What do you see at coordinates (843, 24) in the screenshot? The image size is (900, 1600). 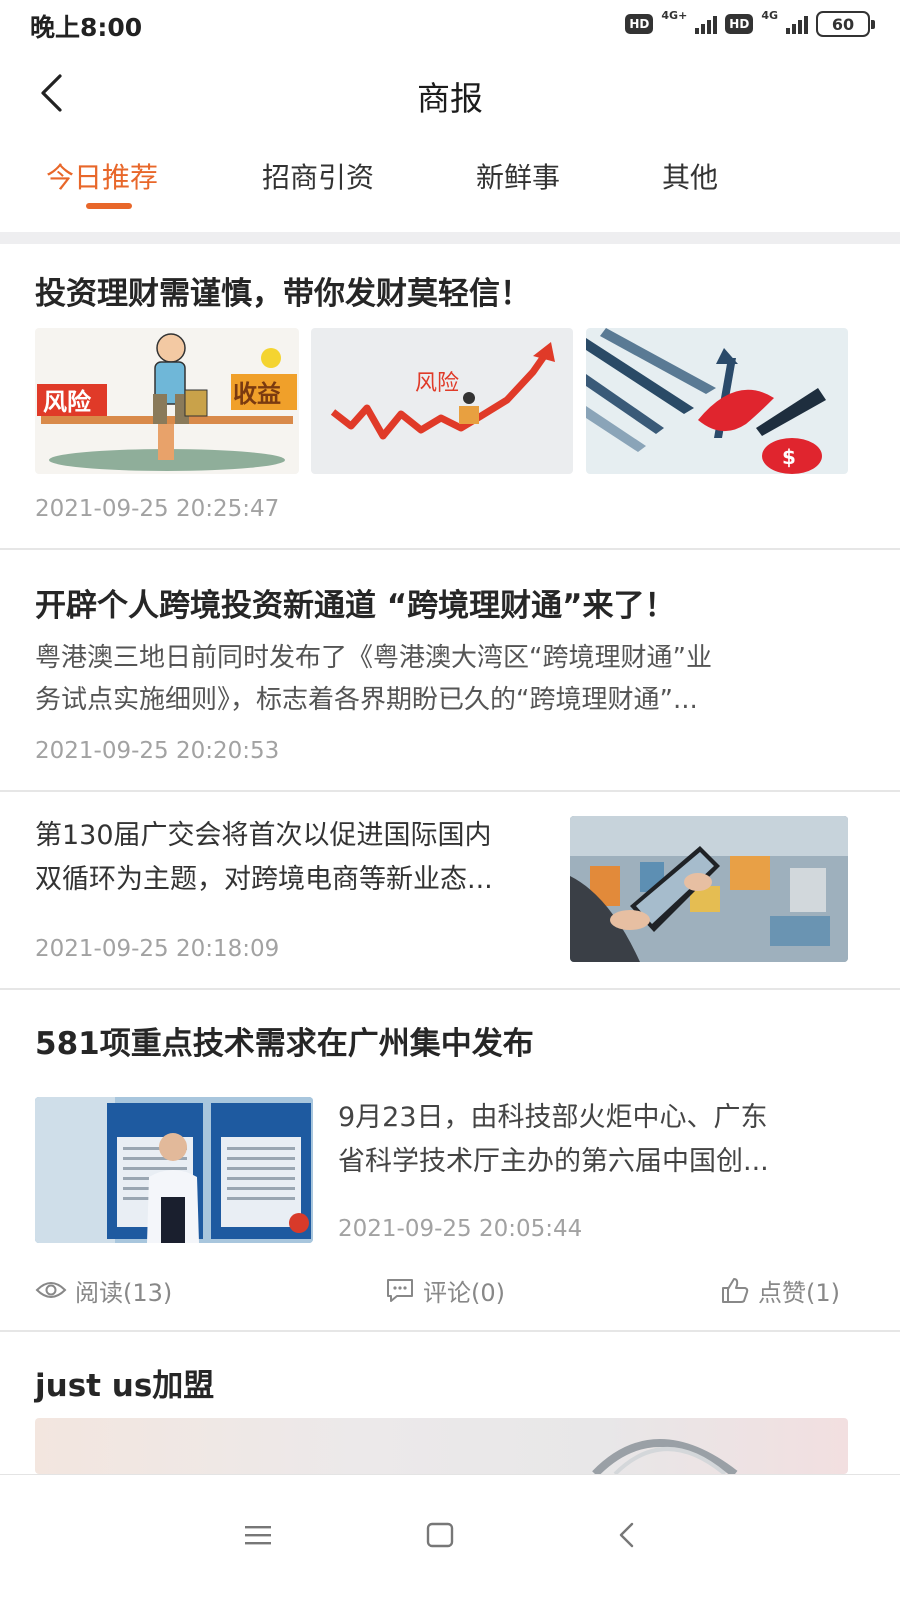 I see `battery-level: 60` at bounding box center [843, 24].